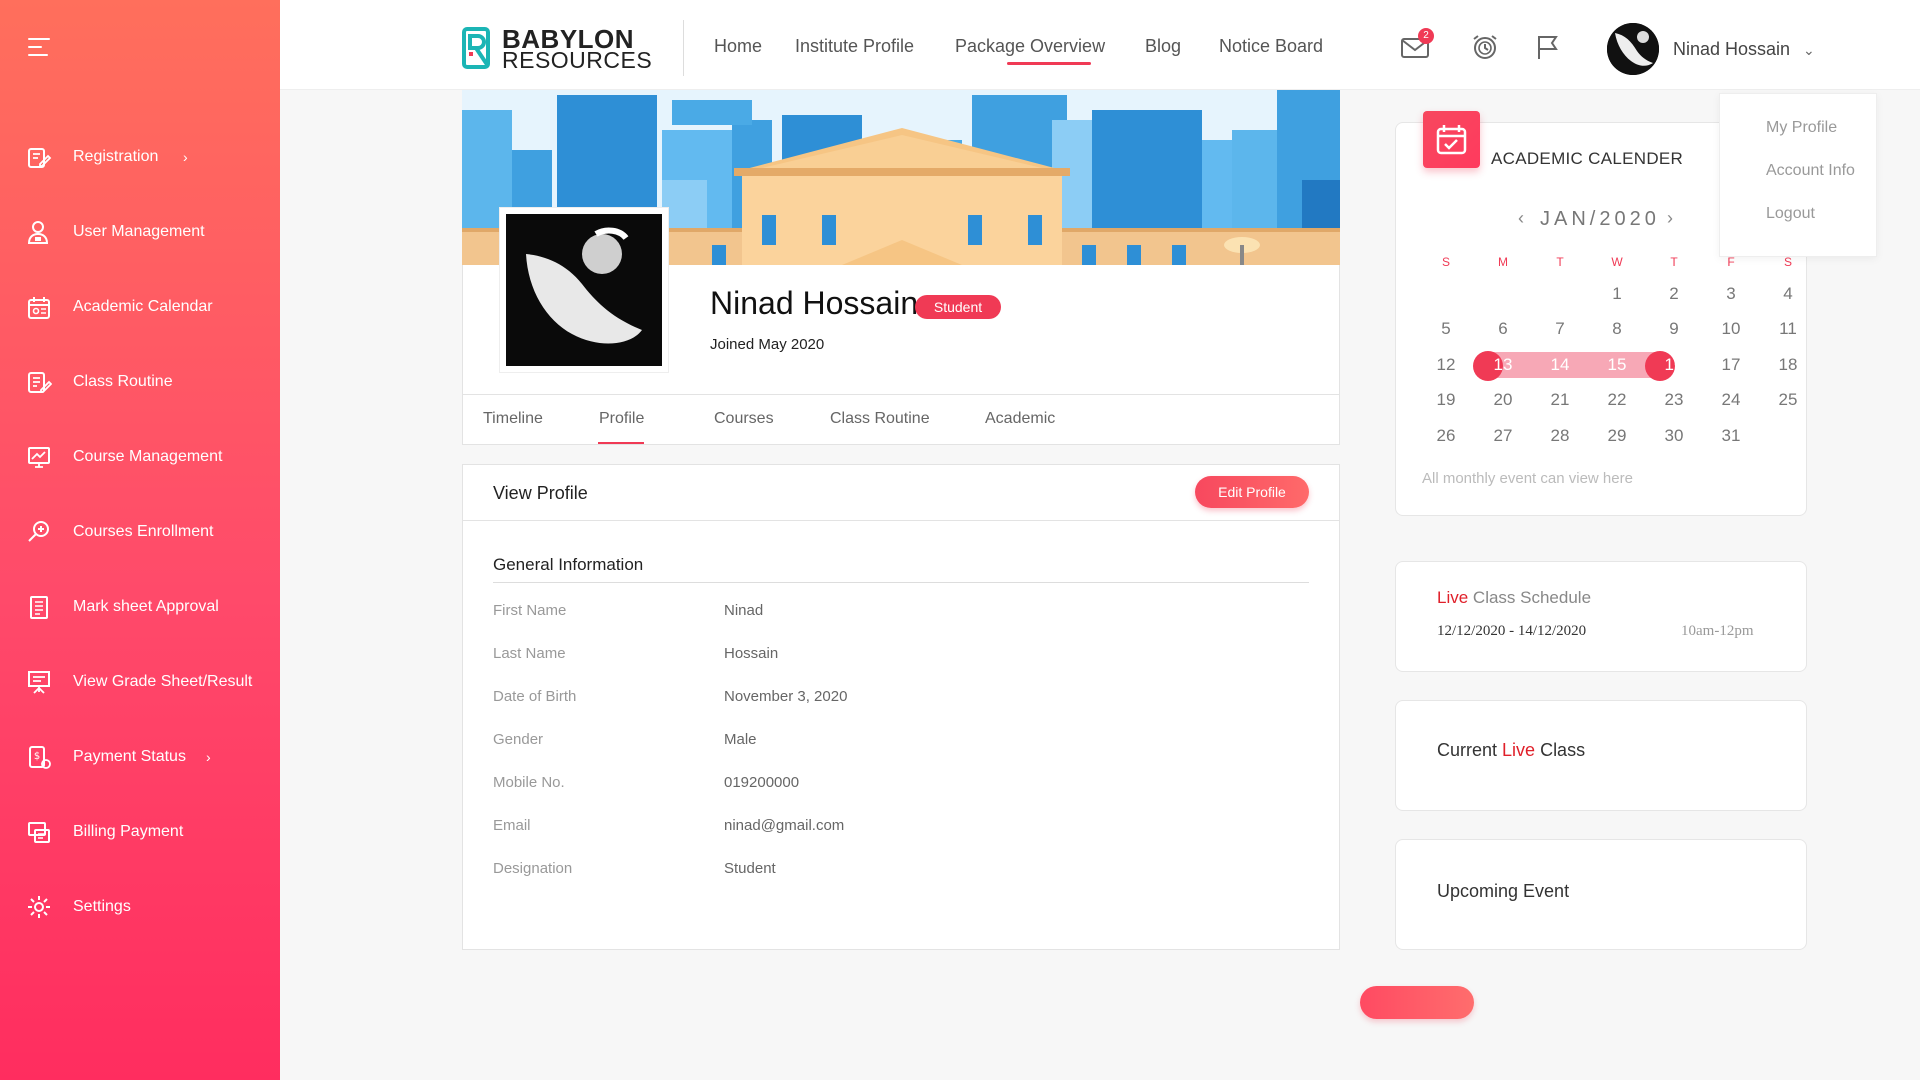  I want to click on mark-sheet-icon, so click(39, 607).